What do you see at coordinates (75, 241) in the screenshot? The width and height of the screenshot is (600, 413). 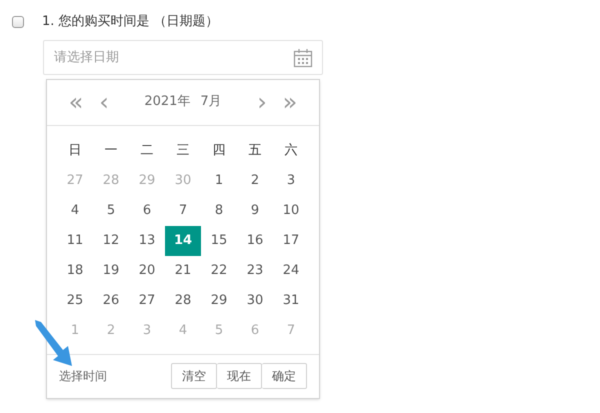 I see `day-cell: 11` at bounding box center [75, 241].